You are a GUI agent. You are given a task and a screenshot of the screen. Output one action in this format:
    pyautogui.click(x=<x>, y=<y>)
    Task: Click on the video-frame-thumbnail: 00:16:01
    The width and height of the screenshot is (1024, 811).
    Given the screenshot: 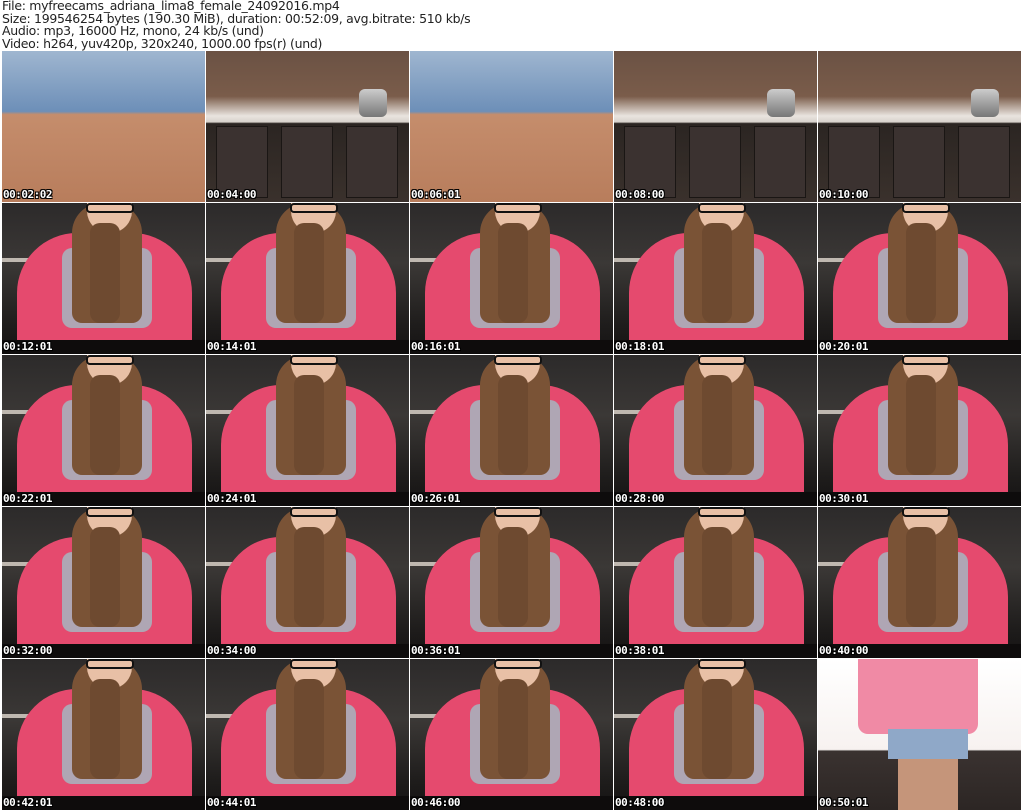 What is the action you would take?
    pyautogui.click(x=511, y=278)
    